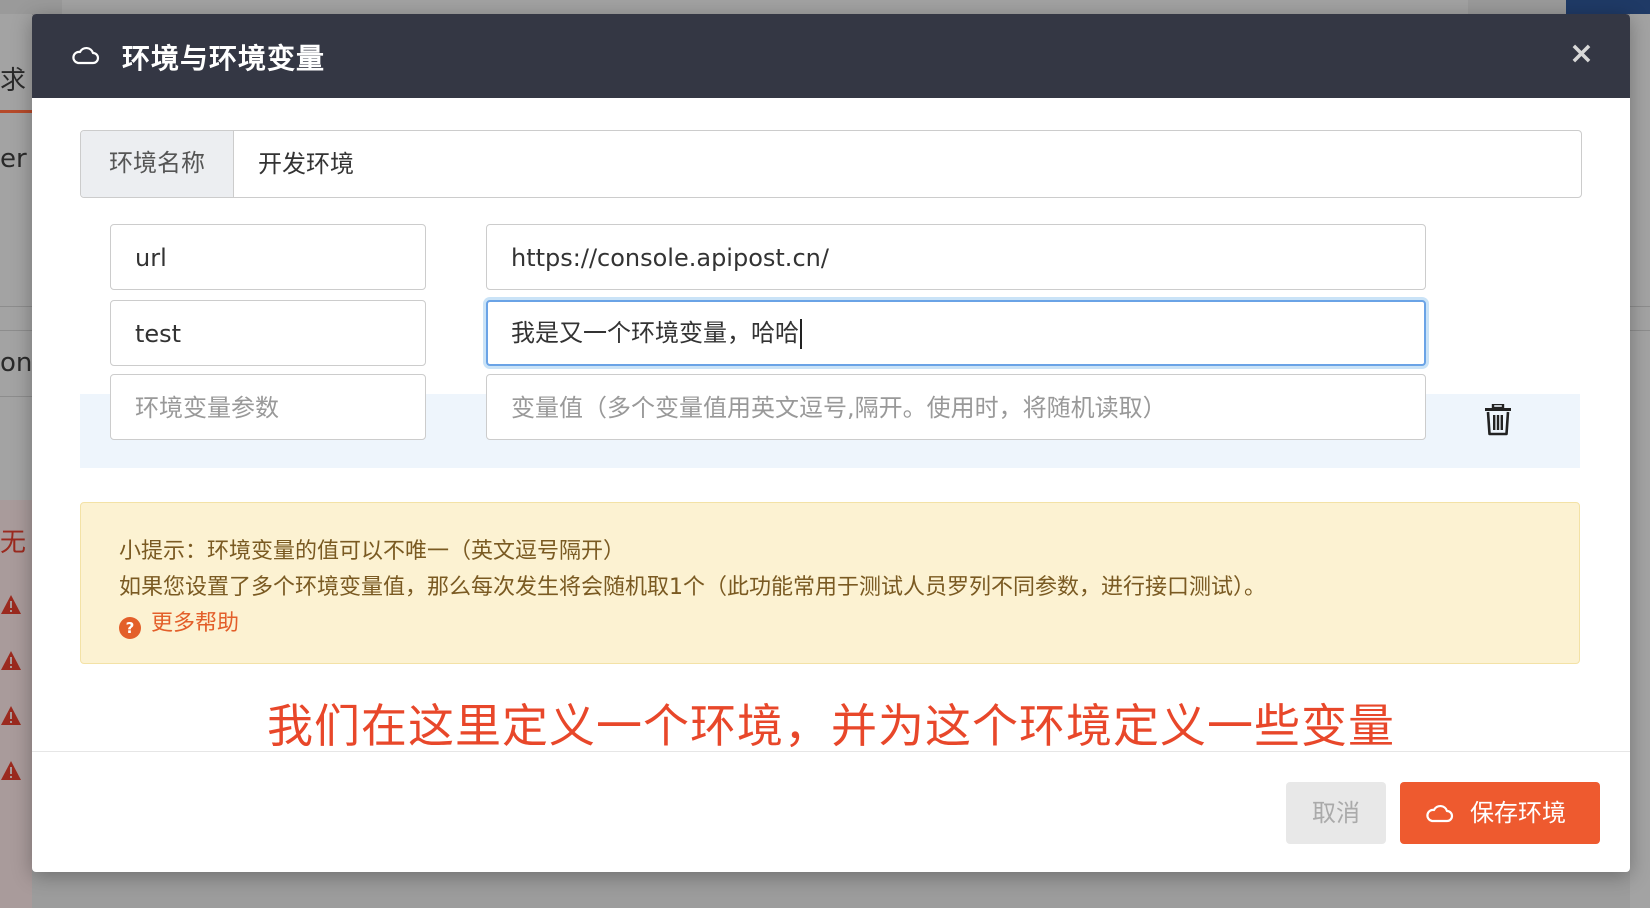 The height and width of the screenshot is (908, 1650). I want to click on annotation-text: 我们在这里定义一个环境，并为这个环境定义一些变量, so click(831, 726).